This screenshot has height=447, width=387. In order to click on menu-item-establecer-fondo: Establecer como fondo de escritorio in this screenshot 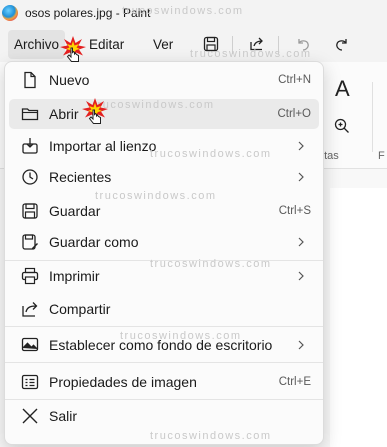, I will do `click(164, 345)`.